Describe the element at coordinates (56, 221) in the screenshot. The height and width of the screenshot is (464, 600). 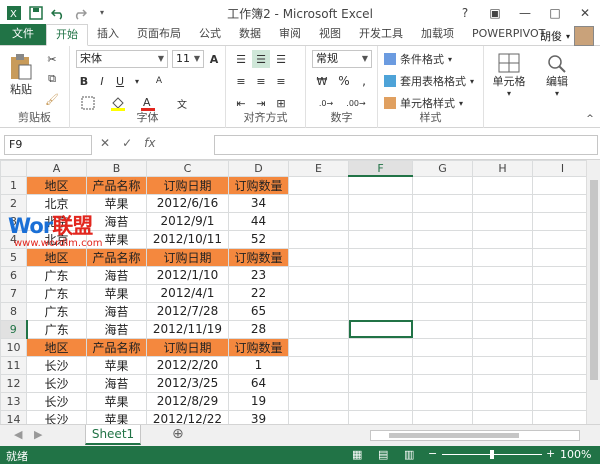
I see `data-cell: 北京` at that location.